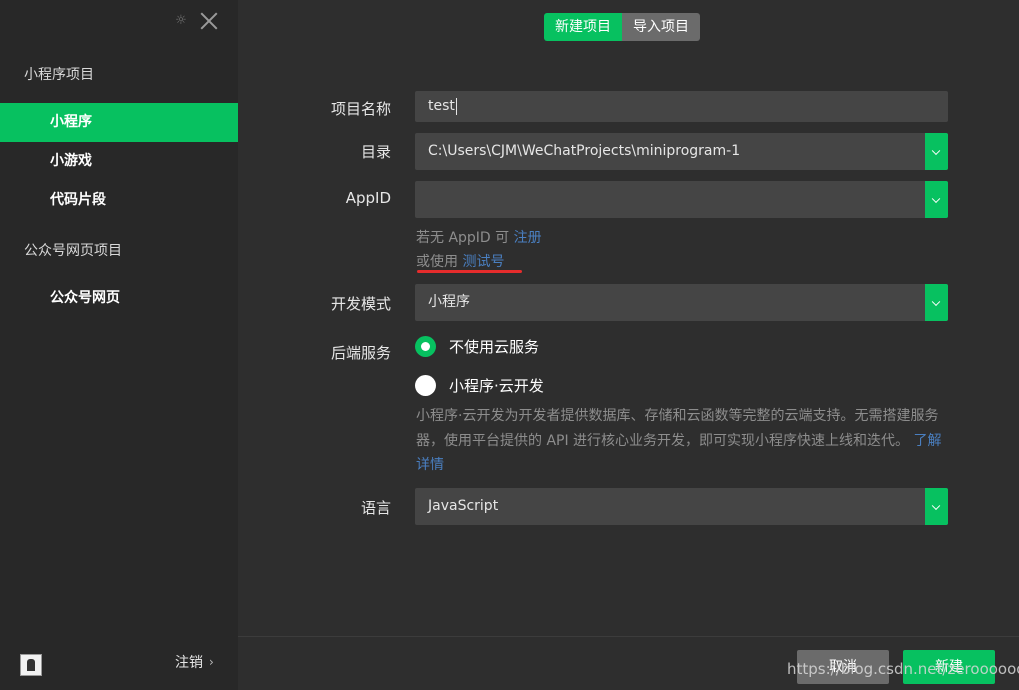 Image resolution: width=1019 pixels, height=690 pixels. Describe the element at coordinates (119, 122) in the screenshot. I see `sidebar-item-mini-program: 小程序` at that location.